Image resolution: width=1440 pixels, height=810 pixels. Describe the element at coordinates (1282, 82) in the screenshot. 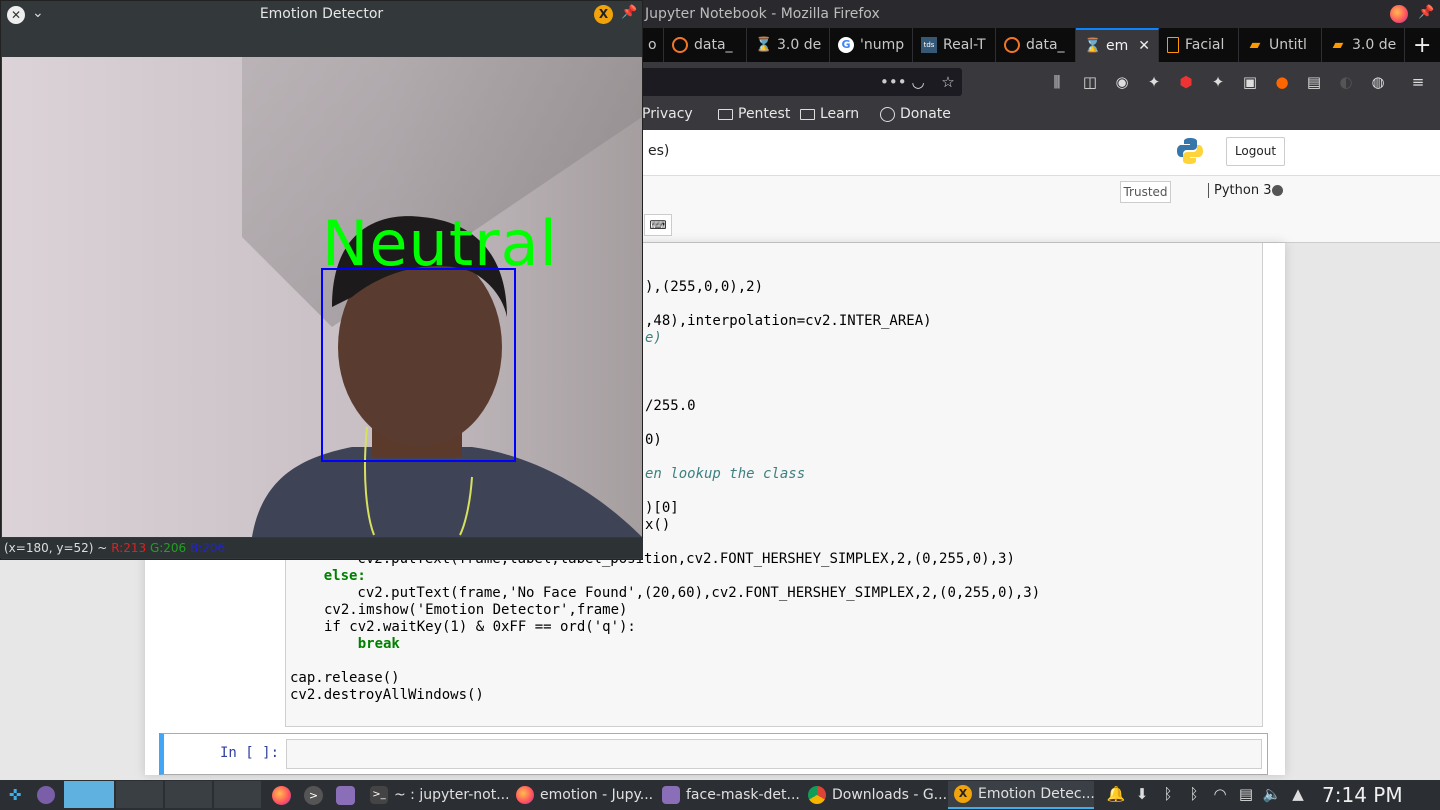

I see `extension-icon: ●` at that location.